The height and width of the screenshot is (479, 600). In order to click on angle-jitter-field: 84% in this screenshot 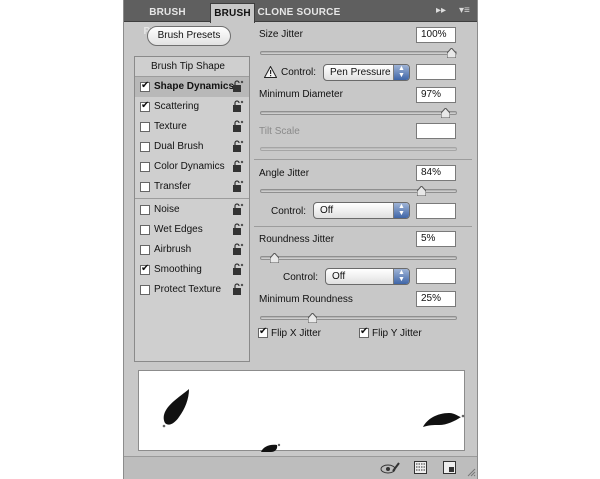, I will do `click(436, 173)`.